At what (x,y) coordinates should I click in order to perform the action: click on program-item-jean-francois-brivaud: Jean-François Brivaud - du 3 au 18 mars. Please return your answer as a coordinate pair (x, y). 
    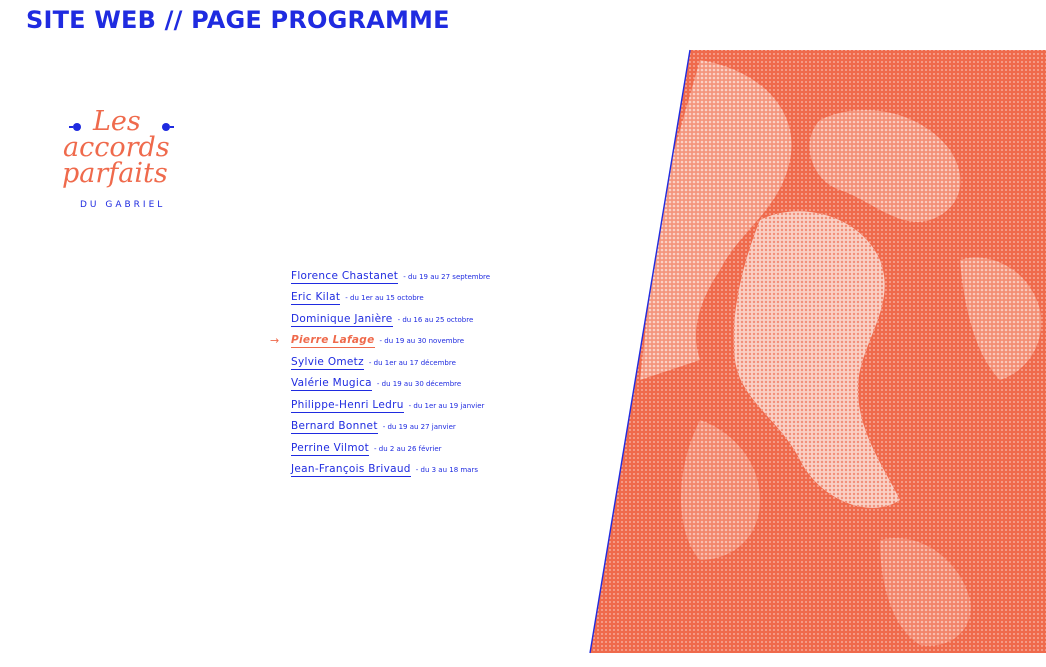
    Looking at the image, I should click on (421, 471).